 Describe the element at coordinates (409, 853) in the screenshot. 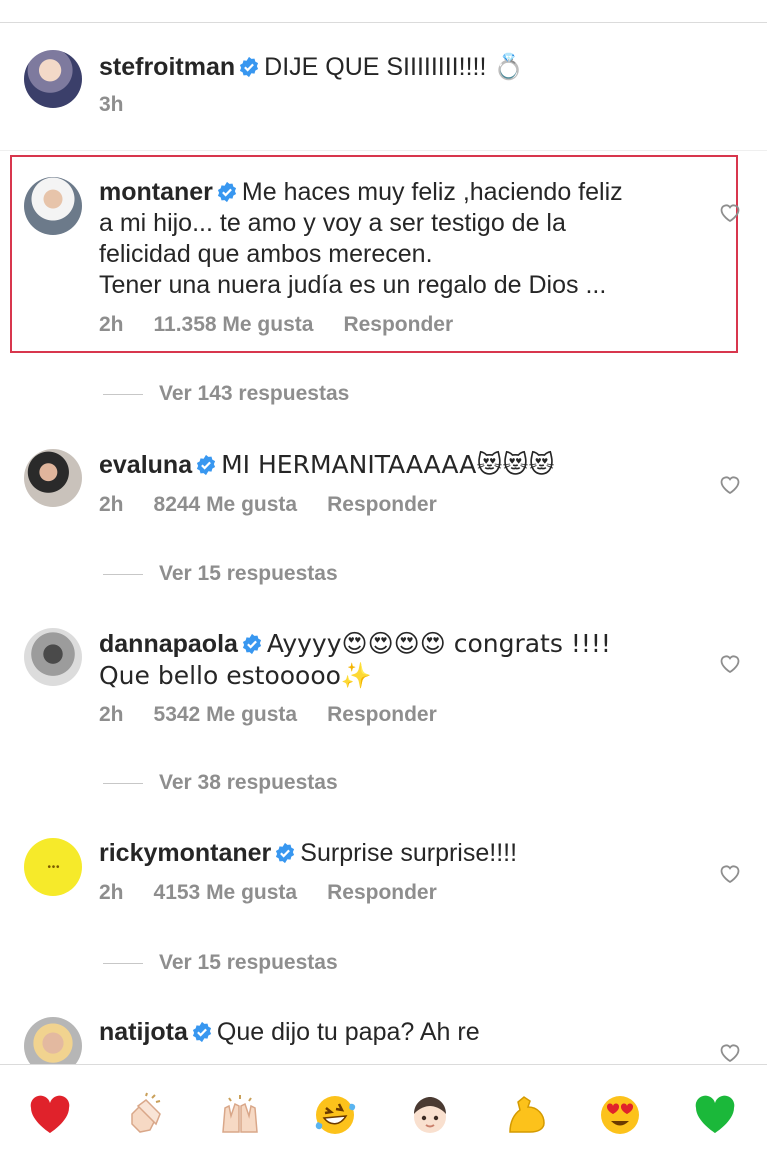

I see `comment-text: Surprise surprise!!!!` at that location.